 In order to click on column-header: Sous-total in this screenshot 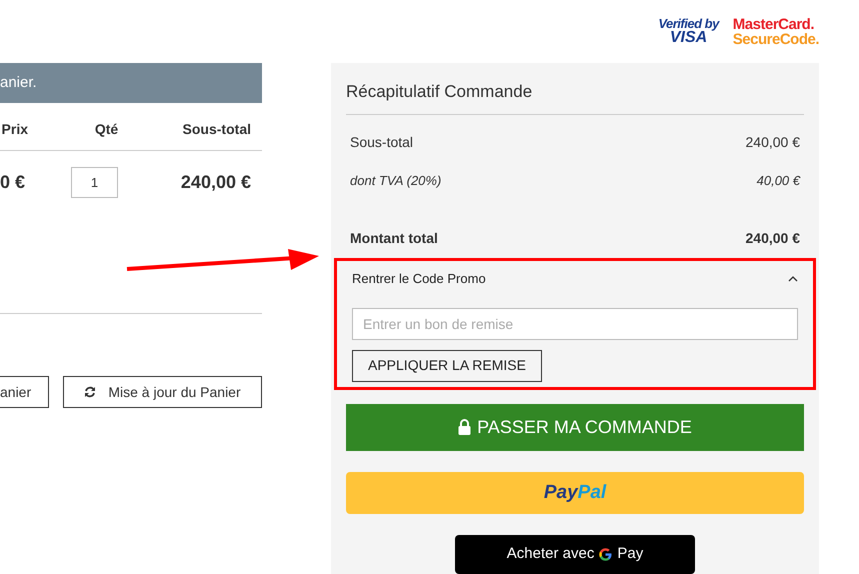, I will do `click(217, 129)`.